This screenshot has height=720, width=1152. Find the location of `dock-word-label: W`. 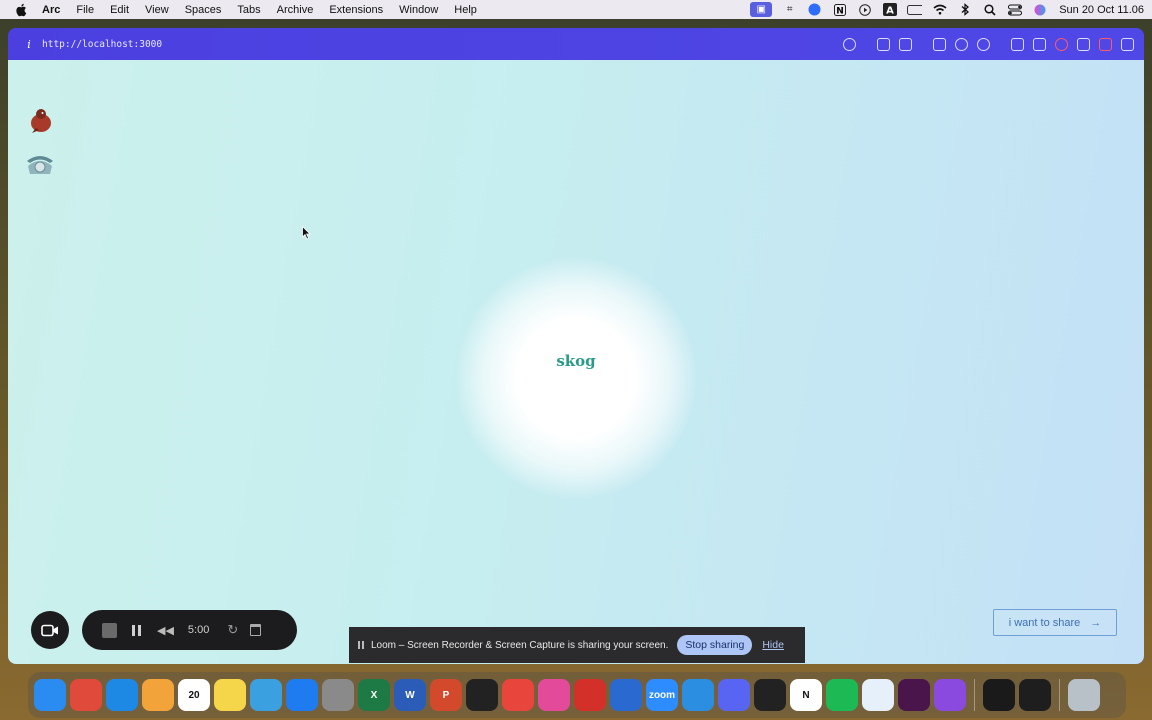

dock-word-label: W is located at coordinates (410, 695).